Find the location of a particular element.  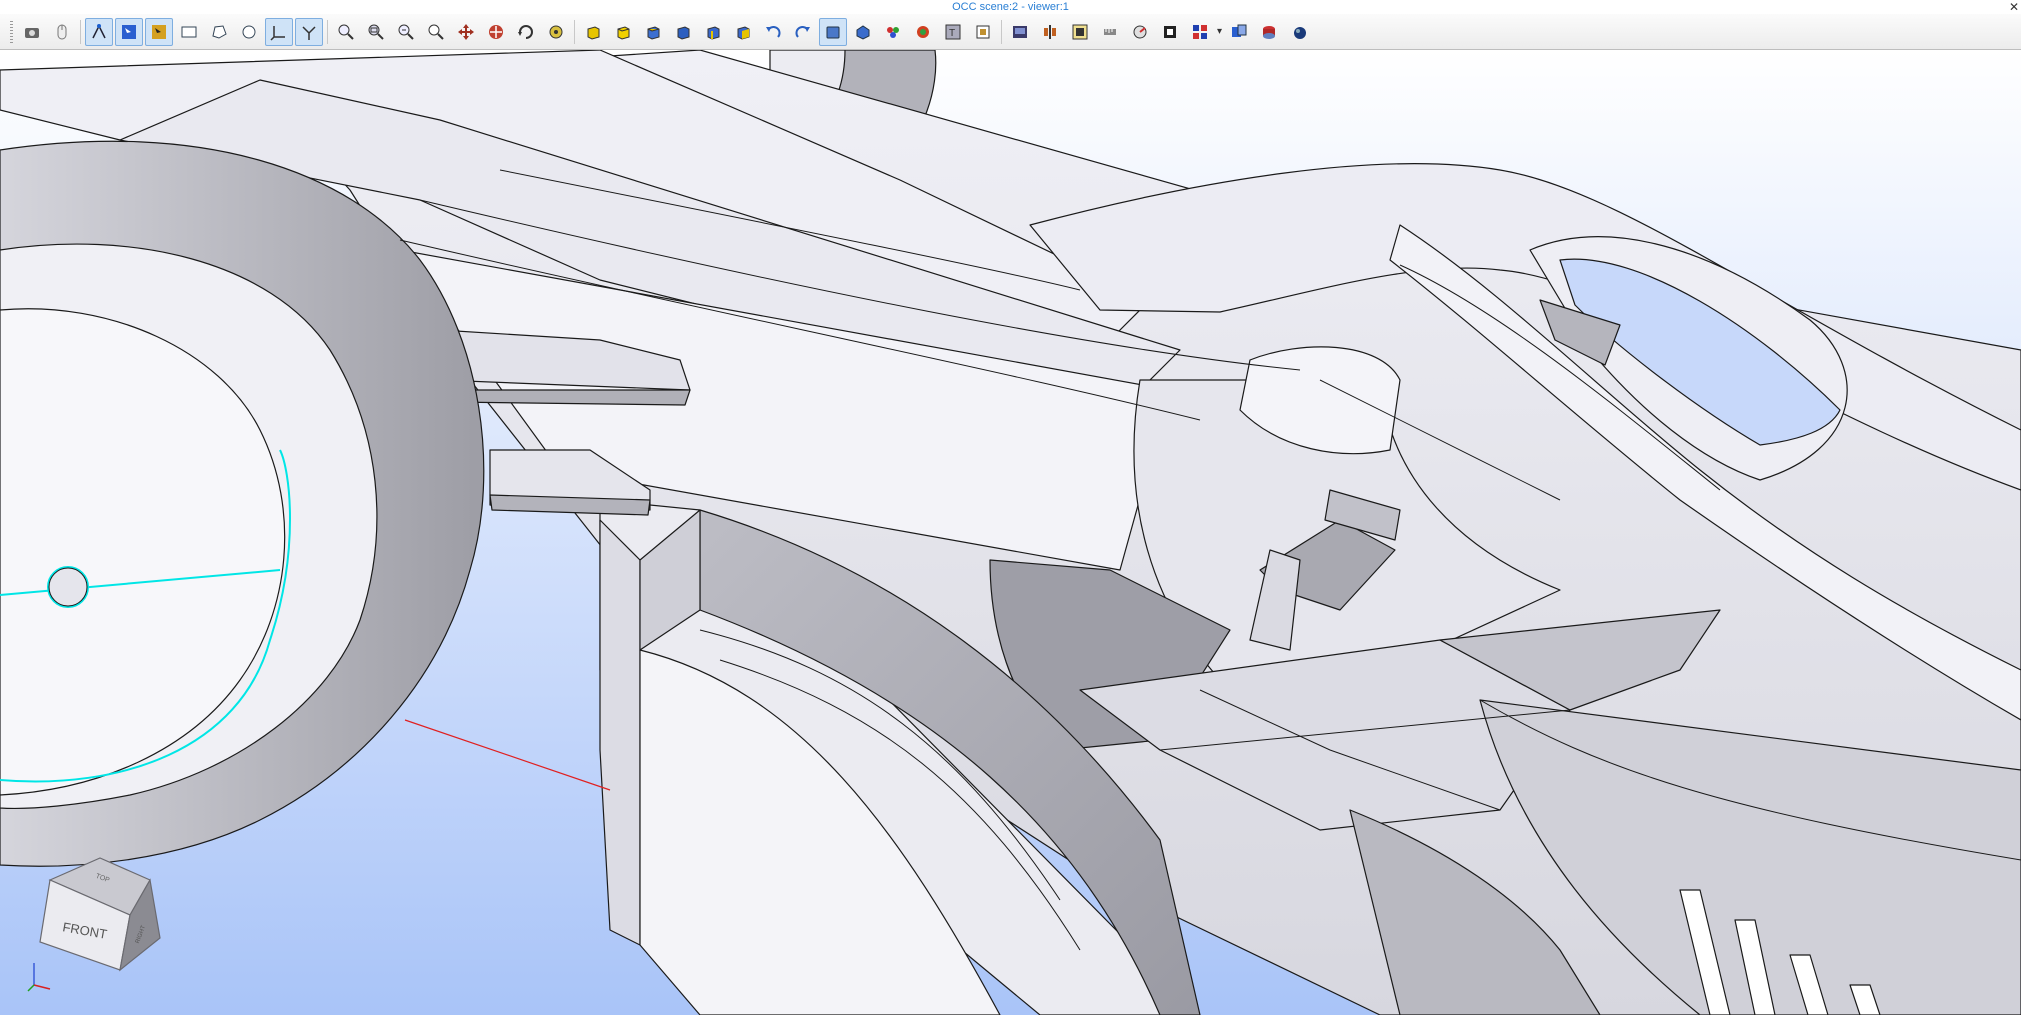

redo-button is located at coordinates (803, 32).